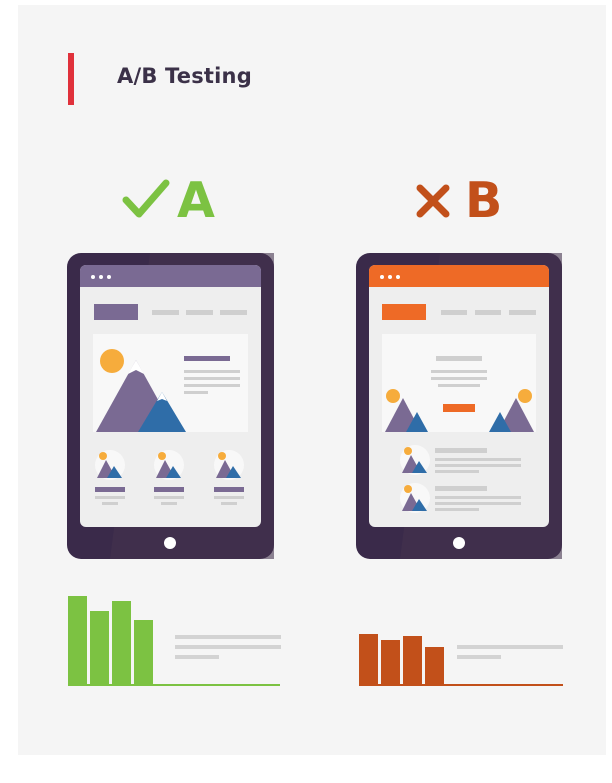 The height and width of the screenshot is (783, 612). What do you see at coordinates (459, 276) in the screenshot?
I see `tablet-b-topbar` at bounding box center [459, 276].